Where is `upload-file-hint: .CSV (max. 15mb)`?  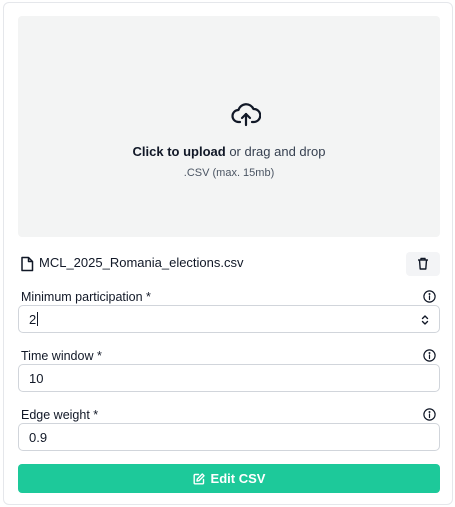 upload-file-hint: .CSV (max. 15mb) is located at coordinates (229, 173).